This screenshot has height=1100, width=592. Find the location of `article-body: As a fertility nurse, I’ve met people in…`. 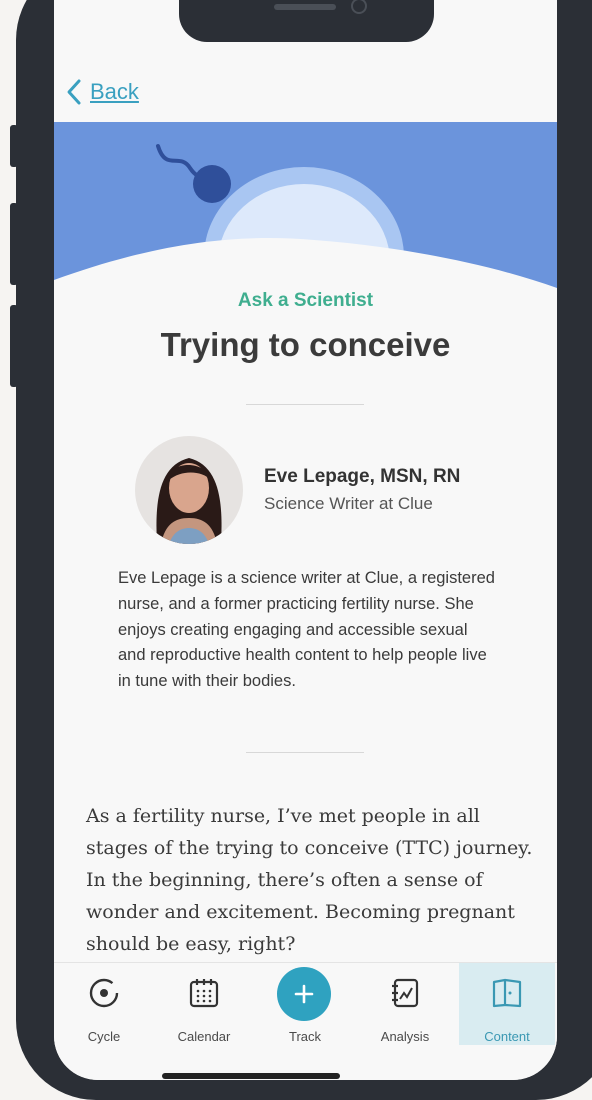

article-body: As a fertility nurse, I’ve met people in… is located at coordinates (309, 880).